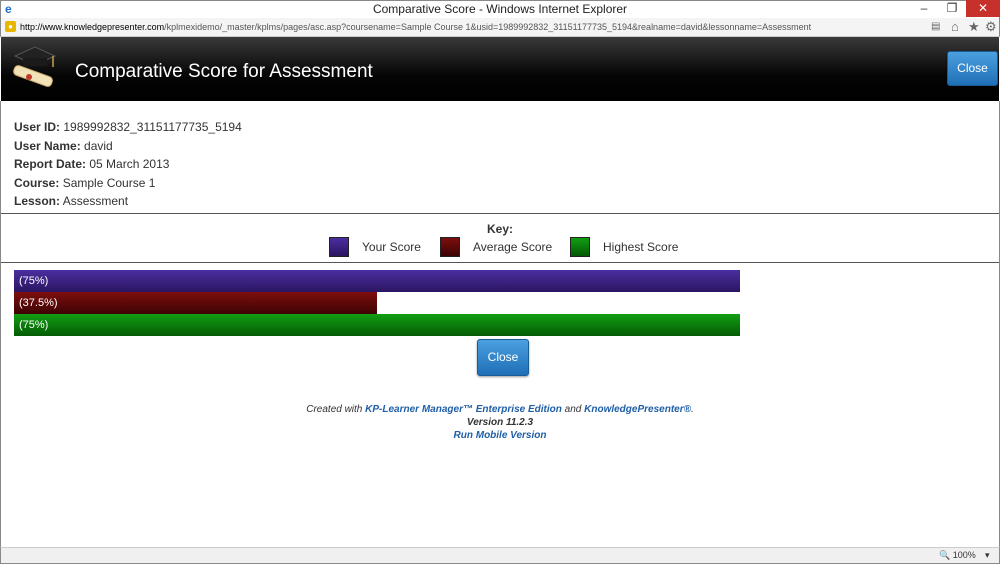  What do you see at coordinates (152, 127) in the screenshot?
I see `user-id-value: 1989992832_31151177735_5194` at bounding box center [152, 127].